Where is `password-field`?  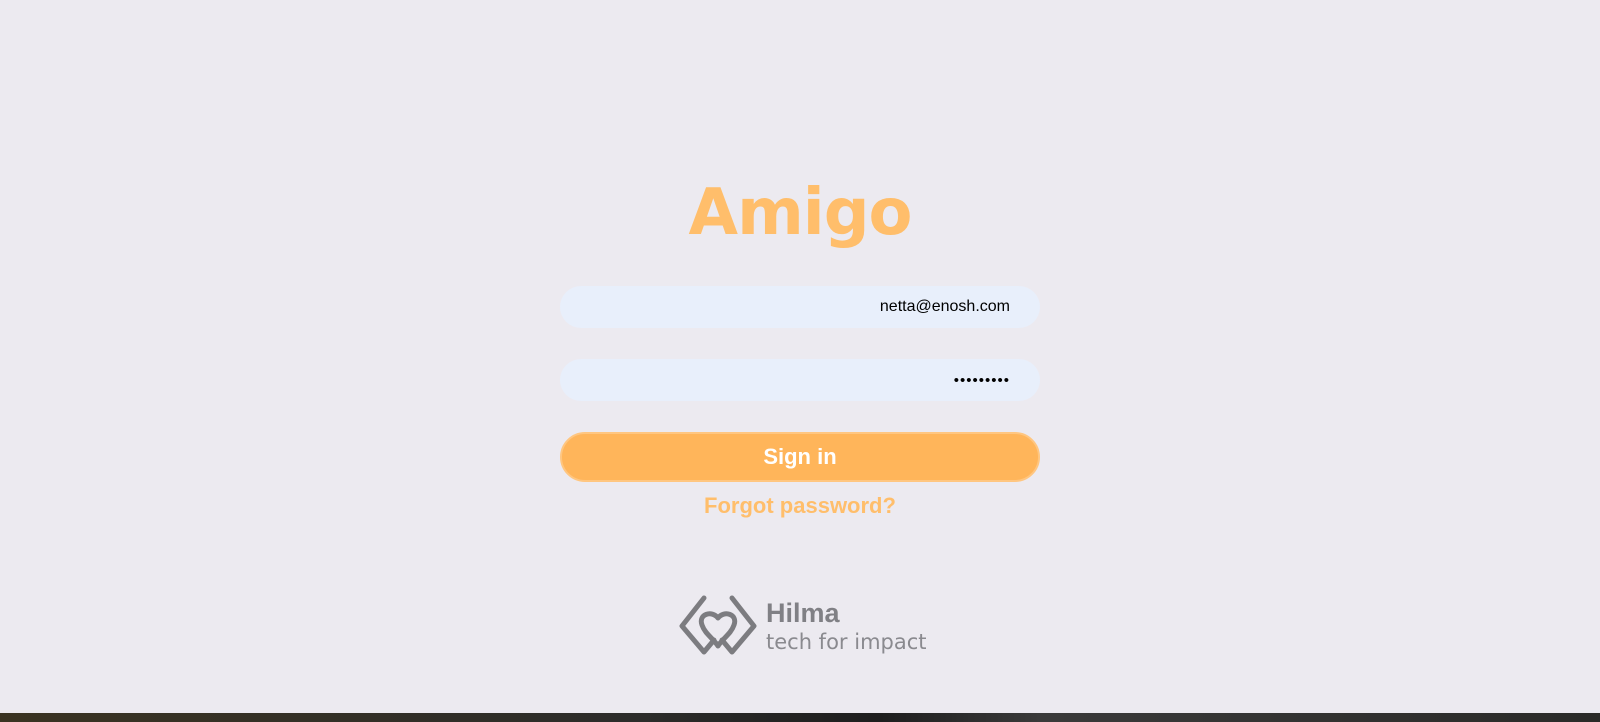 password-field is located at coordinates (800, 380).